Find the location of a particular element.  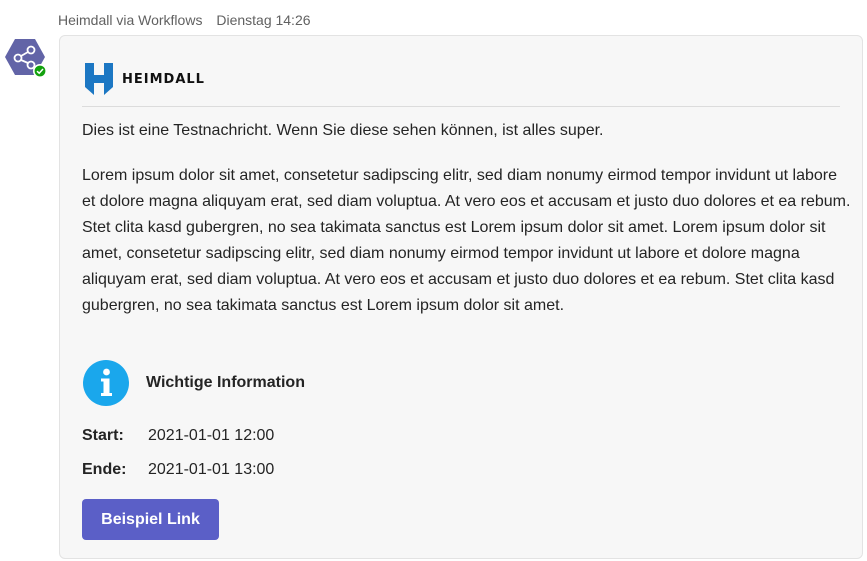

fact-end: Ende: 2021-01-01 13:00 is located at coordinates (178, 470).